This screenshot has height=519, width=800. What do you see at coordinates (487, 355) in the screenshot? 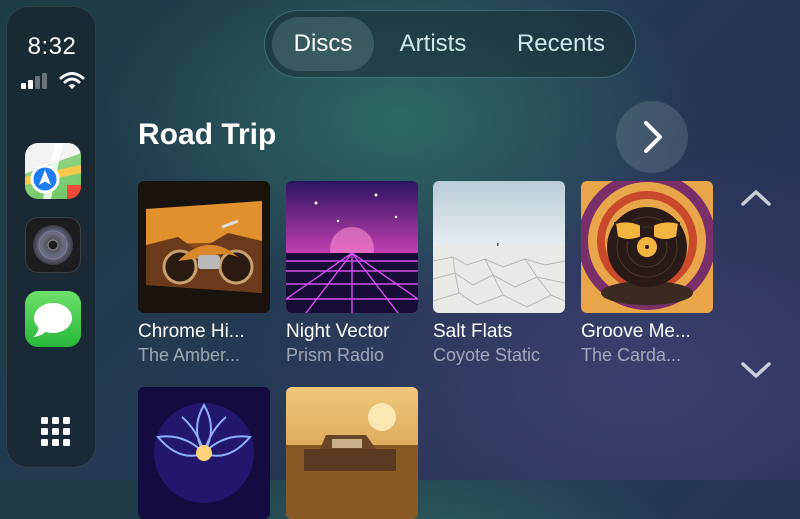
I see `album-artist: Coyote Static` at bounding box center [487, 355].